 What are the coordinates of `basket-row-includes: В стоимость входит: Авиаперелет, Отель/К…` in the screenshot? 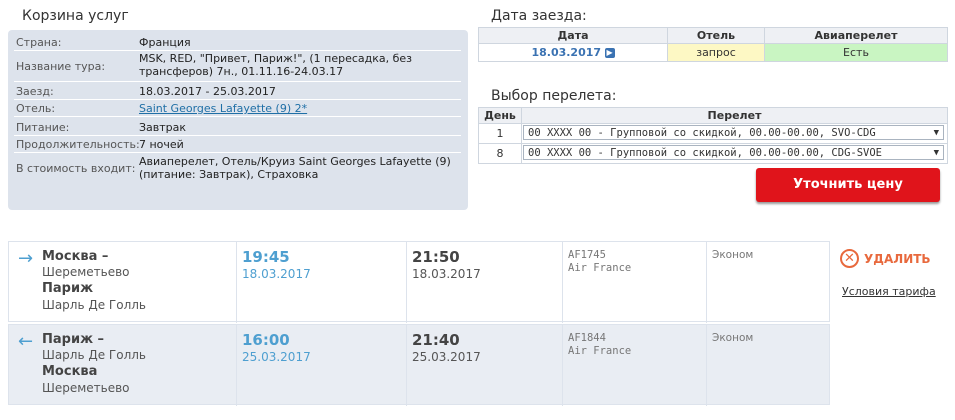 It's located at (237, 169).